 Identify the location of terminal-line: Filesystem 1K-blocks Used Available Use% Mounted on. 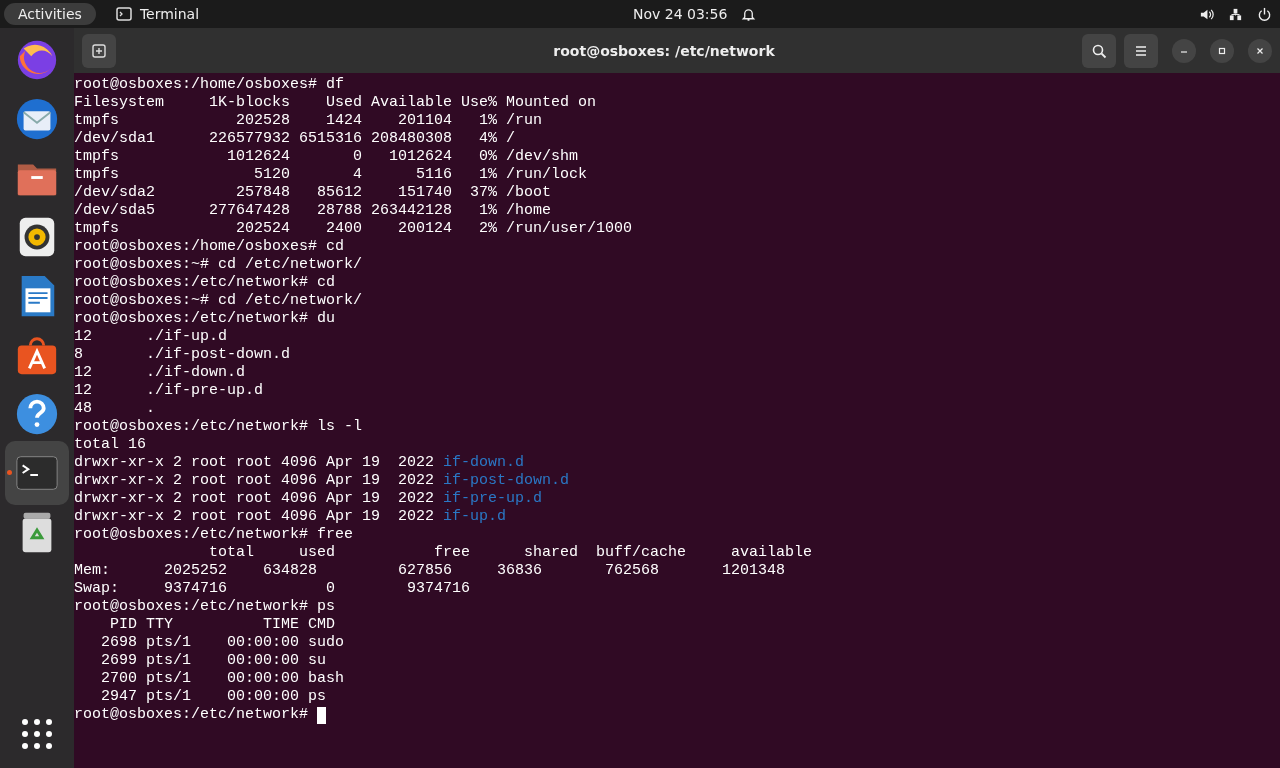
(335, 103).